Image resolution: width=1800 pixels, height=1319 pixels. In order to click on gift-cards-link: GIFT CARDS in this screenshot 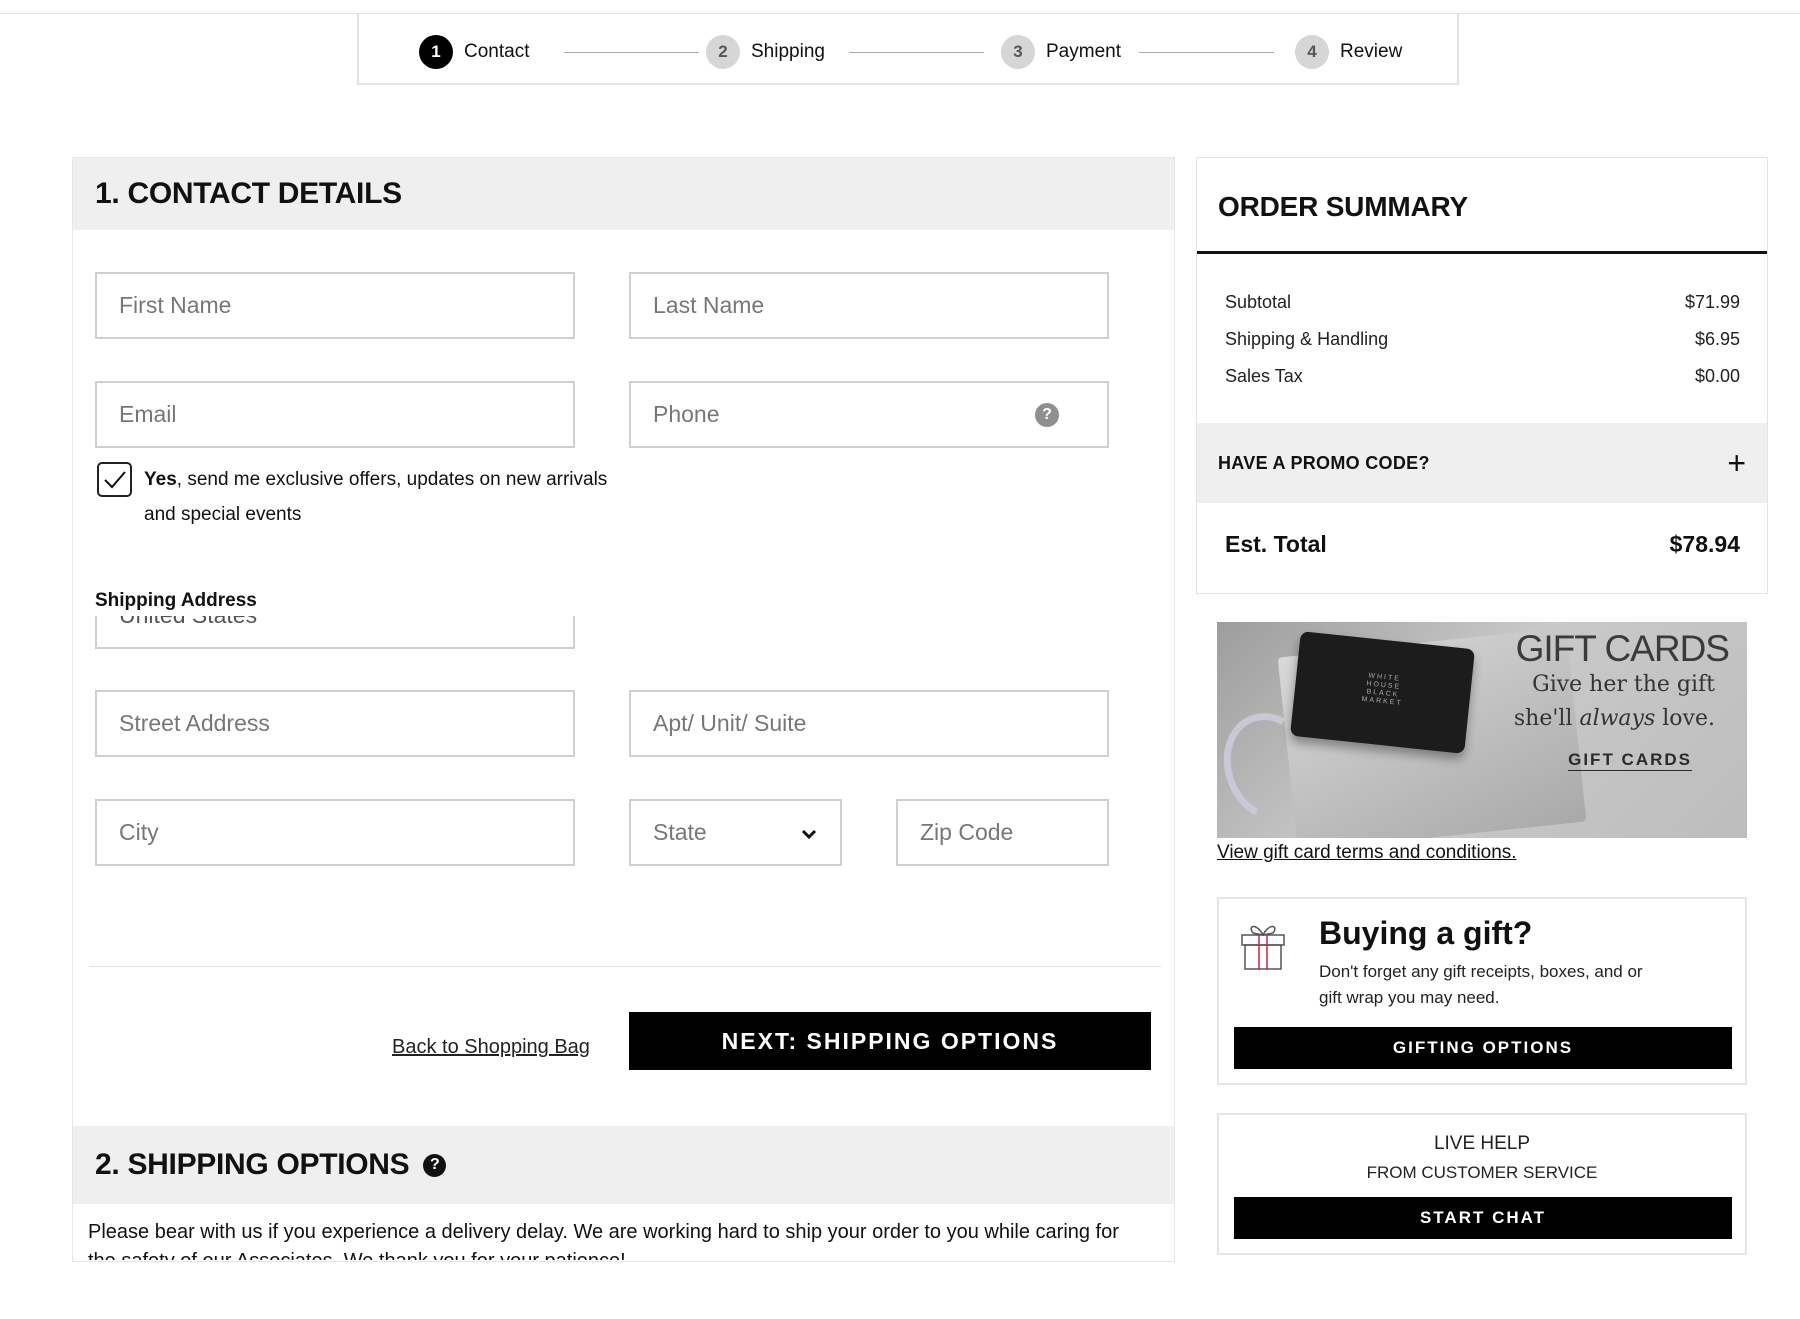, I will do `click(1630, 760)`.